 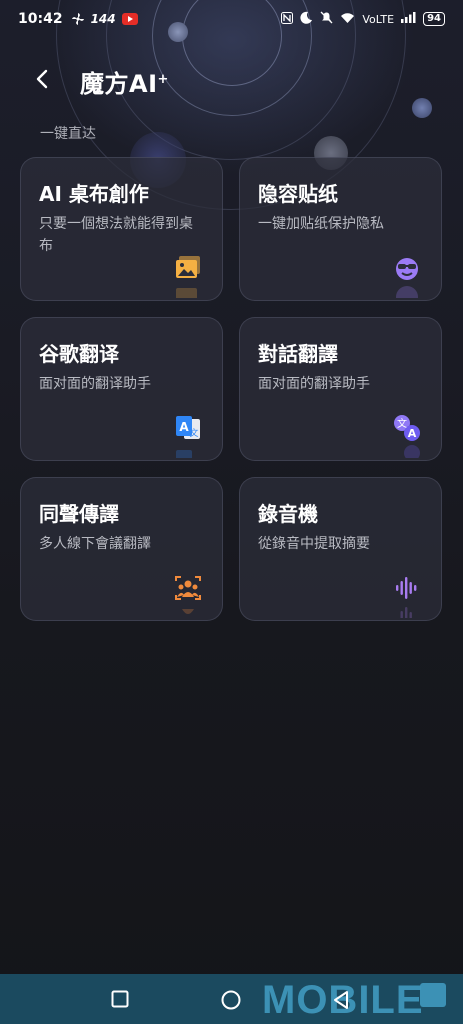 What do you see at coordinates (314, 544) in the screenshot?
I see `card-description: 從錄音中提取摘要` at bounding box center [314, 544].